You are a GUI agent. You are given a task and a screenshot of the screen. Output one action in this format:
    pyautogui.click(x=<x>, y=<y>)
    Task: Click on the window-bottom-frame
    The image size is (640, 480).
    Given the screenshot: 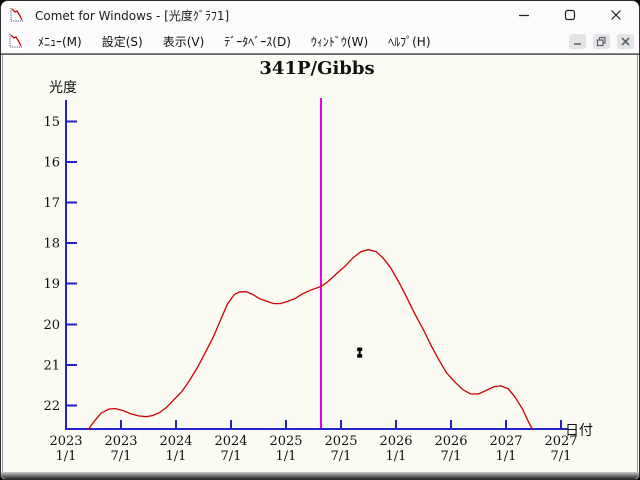 What is the action you would take?
    pyautogui.click(x=320, y=475)
    